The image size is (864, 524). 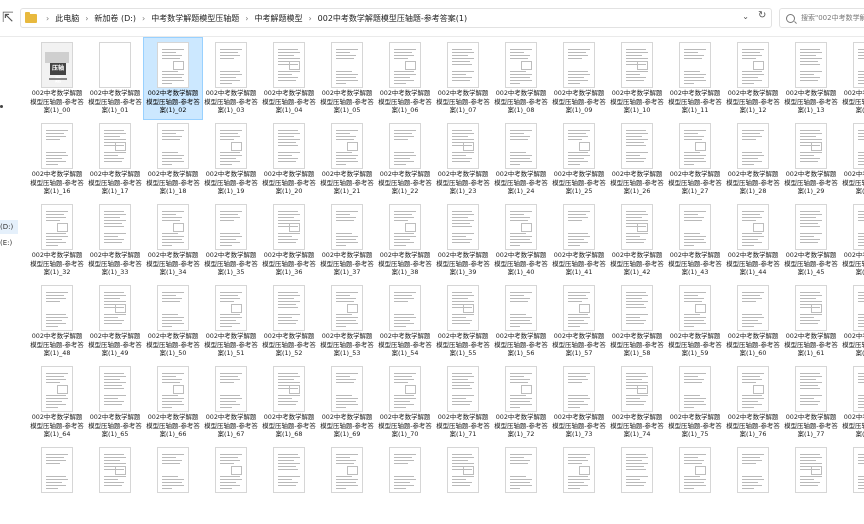 I want to click on file-item: 002中考数学解题模型压轴题-参考答案(1)_46, so click(x=852, y=240).